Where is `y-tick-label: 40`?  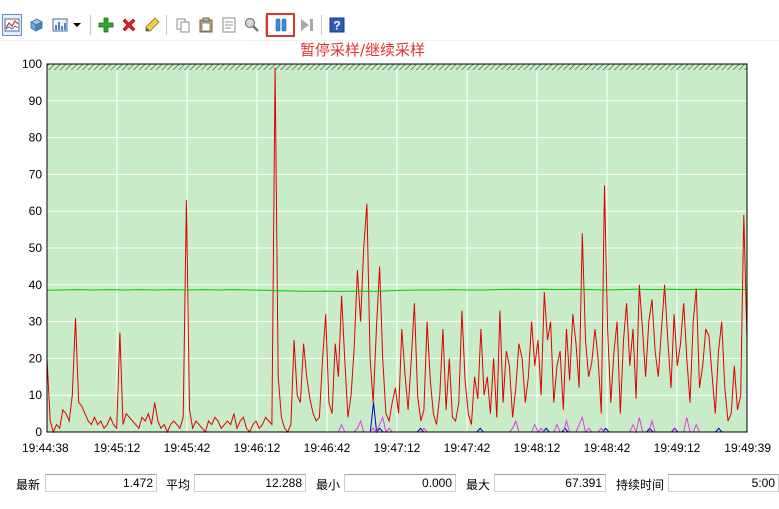 y-tick-label: 40 is located at coordinates (36, 285).